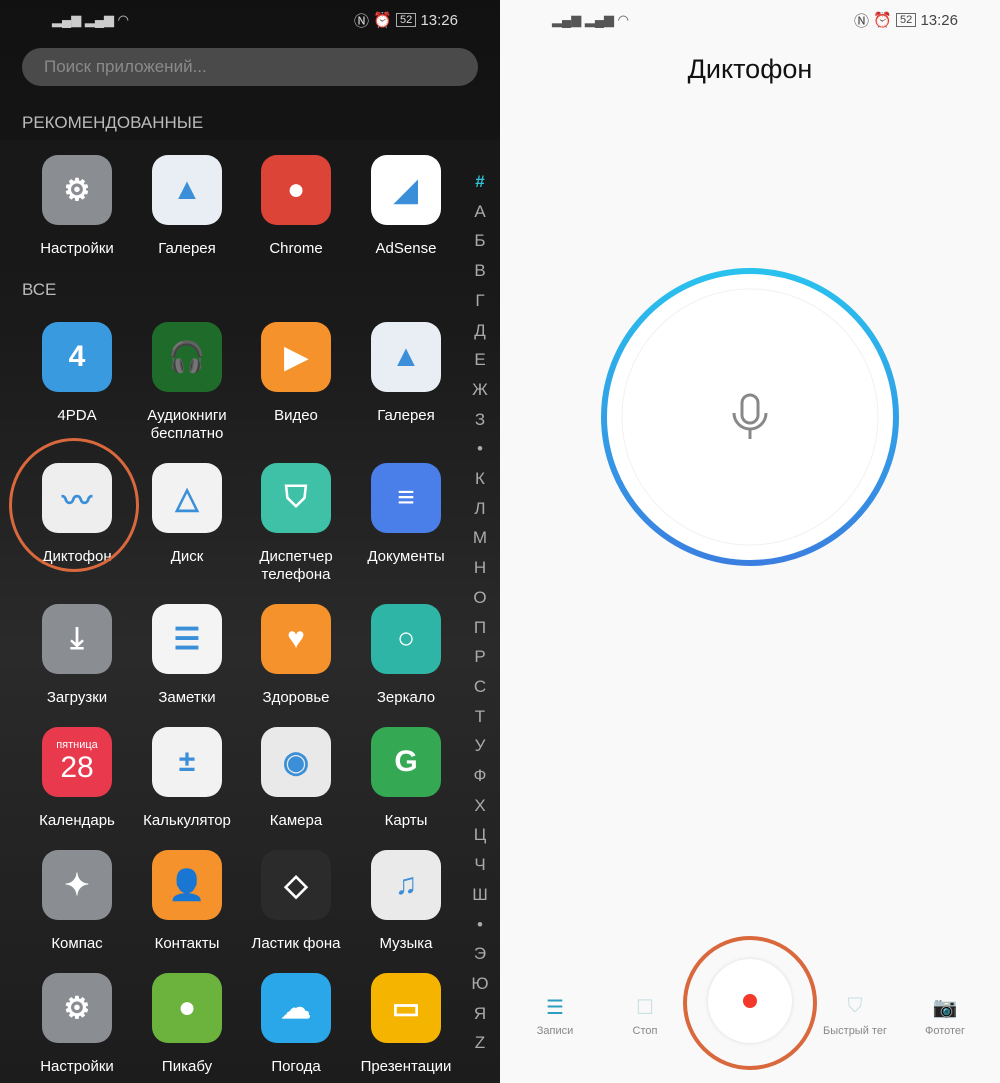  I want to click on icon-glyph: ▲, so click(406, 356).